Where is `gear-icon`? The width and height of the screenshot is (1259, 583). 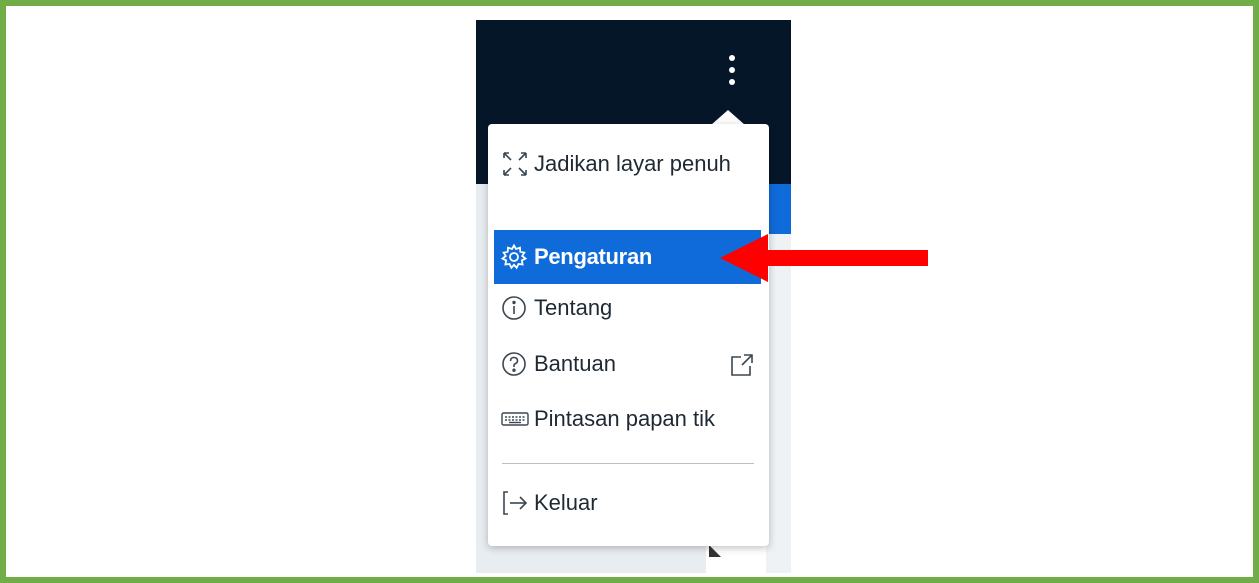
gear-icon is located at coordinates (514, 257).